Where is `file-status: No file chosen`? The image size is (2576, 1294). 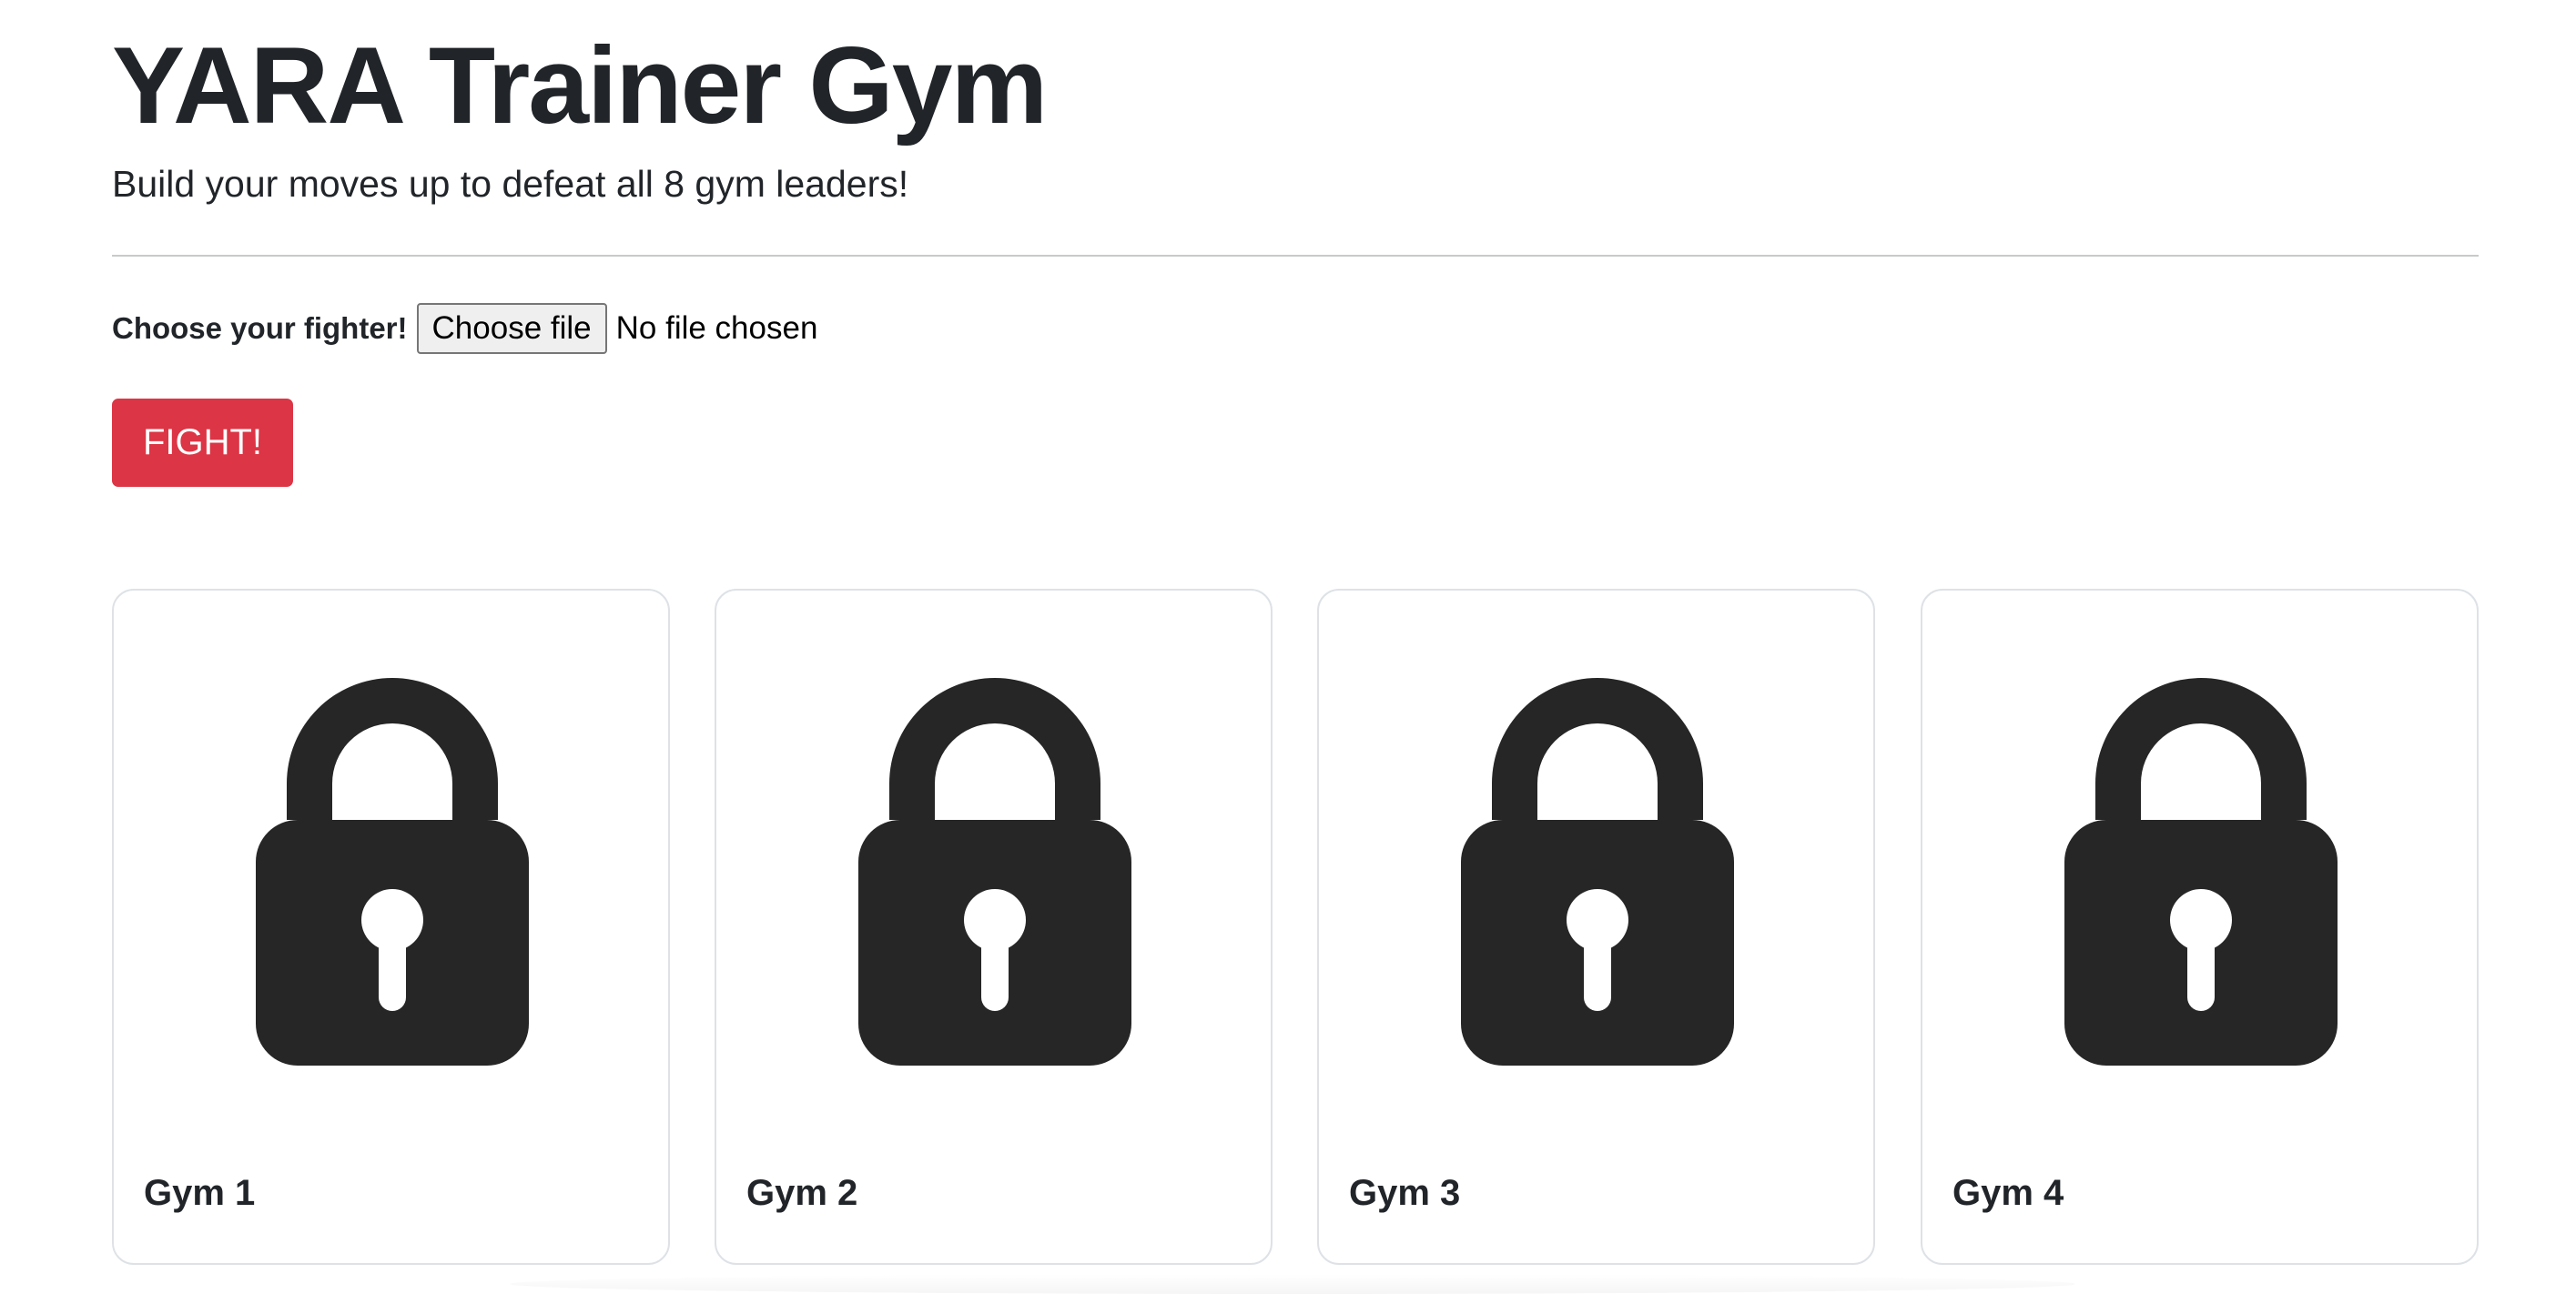
file-status: No file chosen is located at coordinates (716, 328).